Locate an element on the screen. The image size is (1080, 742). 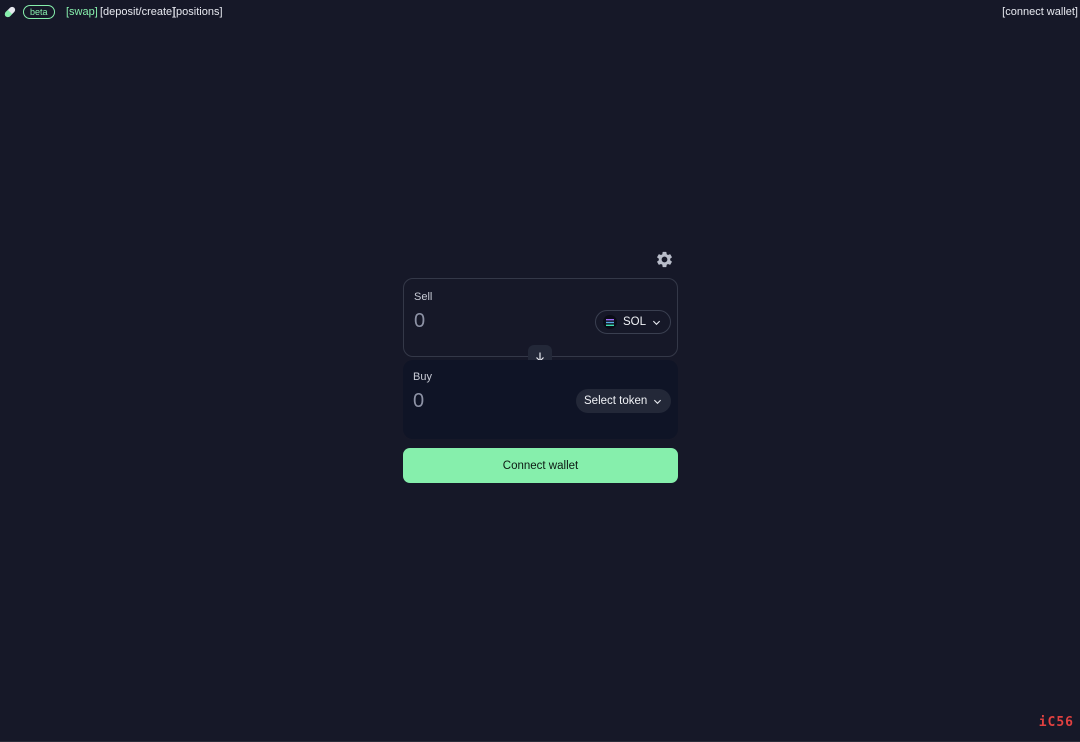
solana-icon is located at coordinates (610, 322).